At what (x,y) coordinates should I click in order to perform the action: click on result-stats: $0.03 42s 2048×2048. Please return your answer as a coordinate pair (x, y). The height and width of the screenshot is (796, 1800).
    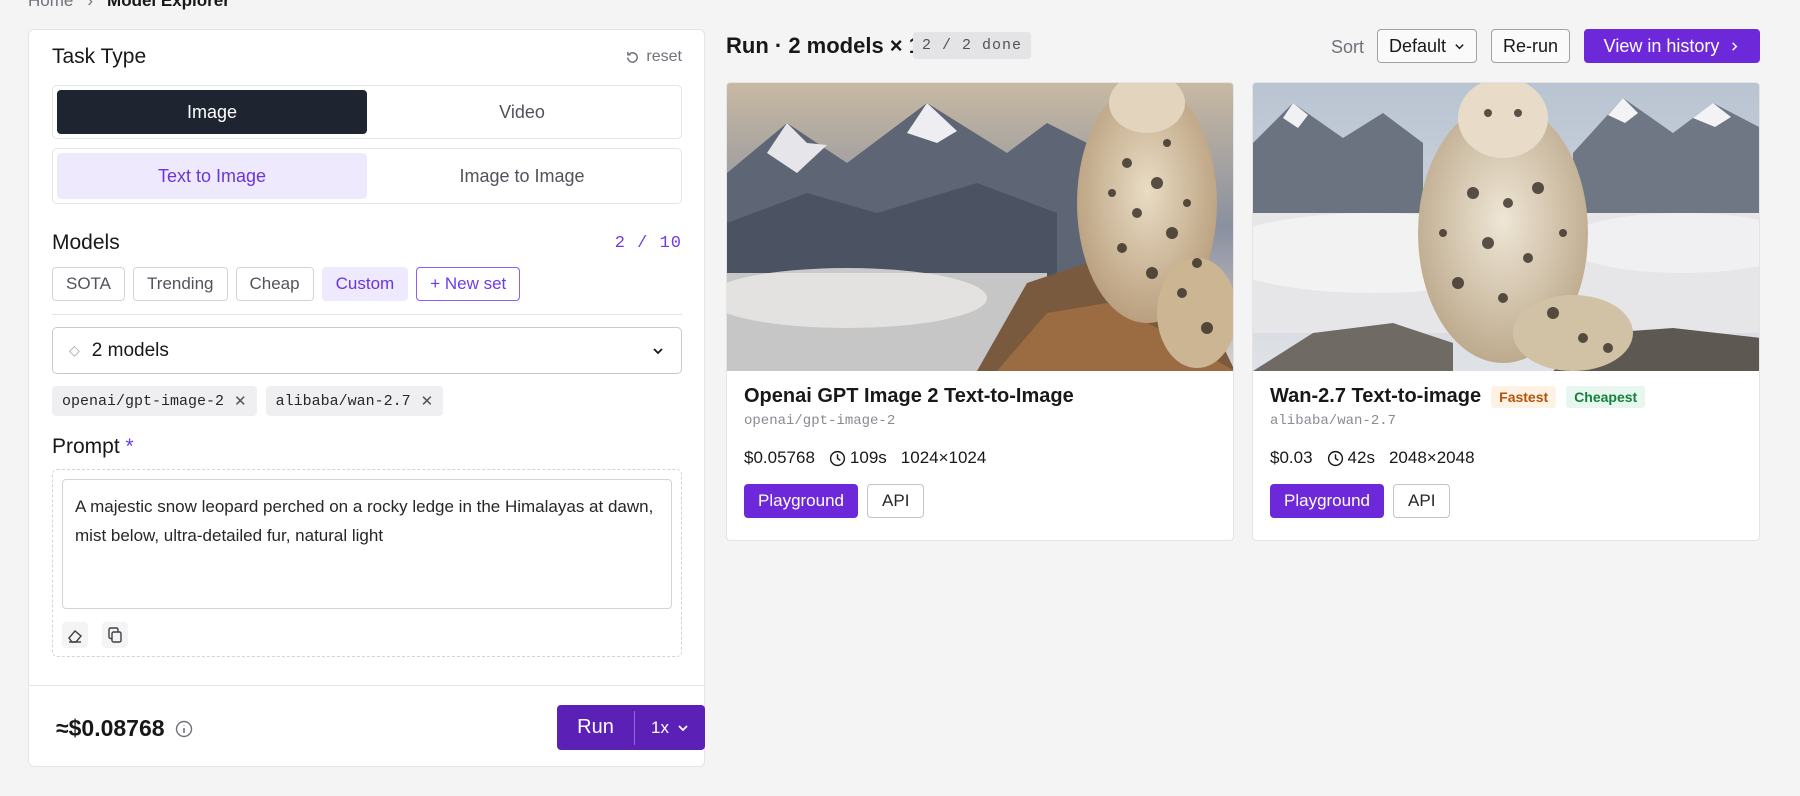
    Looking at the image, I should click on (1506, 458).